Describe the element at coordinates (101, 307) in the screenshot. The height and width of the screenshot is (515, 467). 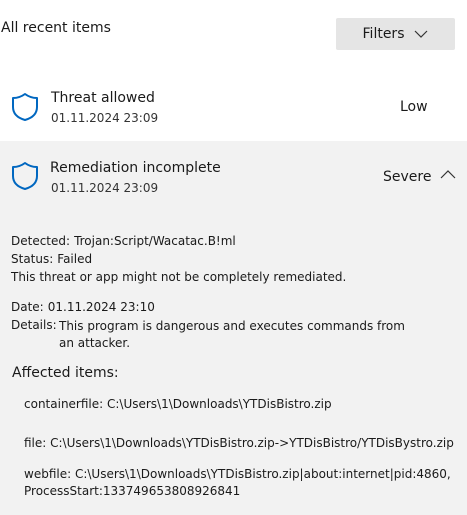
I see `date-value: 01.11.2024 23:10` at that location.